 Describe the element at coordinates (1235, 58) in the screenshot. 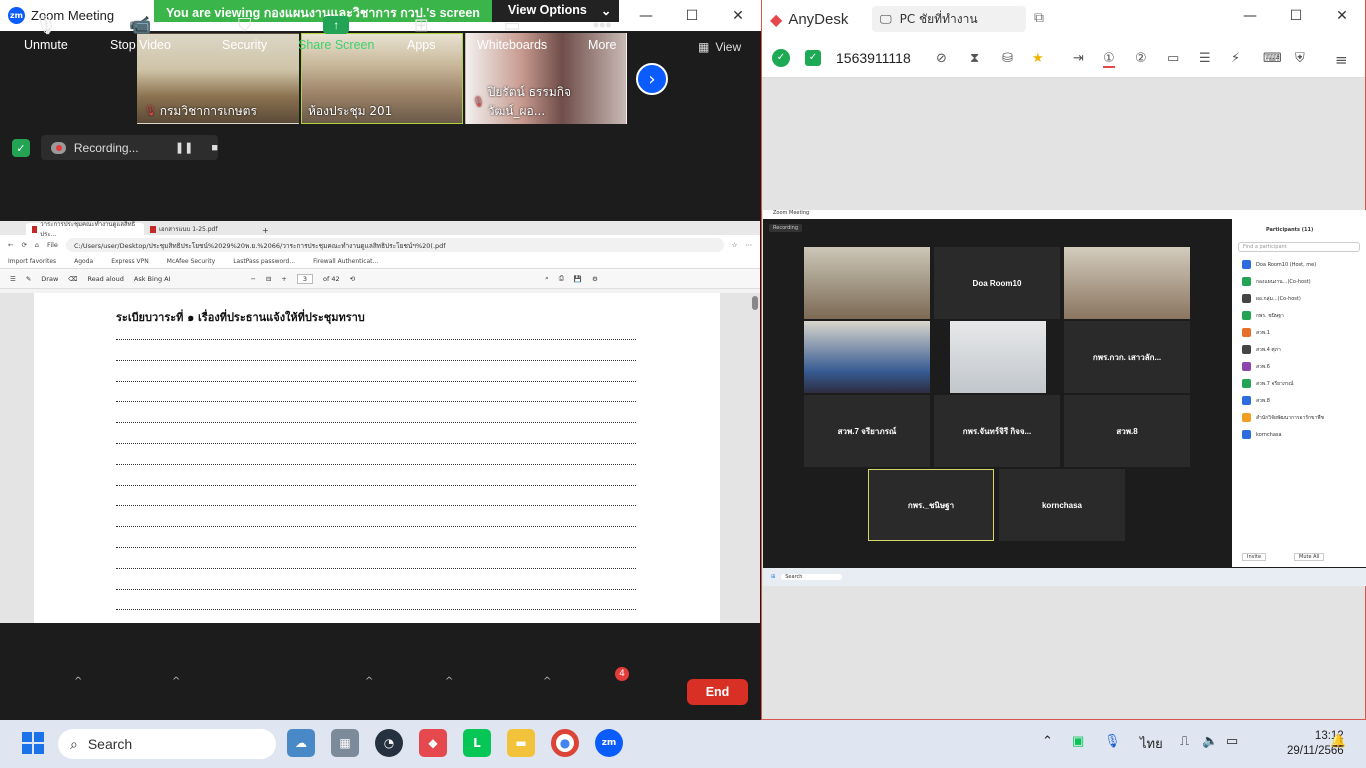

I see `actions-lightning-icon: ⚡` at that location.